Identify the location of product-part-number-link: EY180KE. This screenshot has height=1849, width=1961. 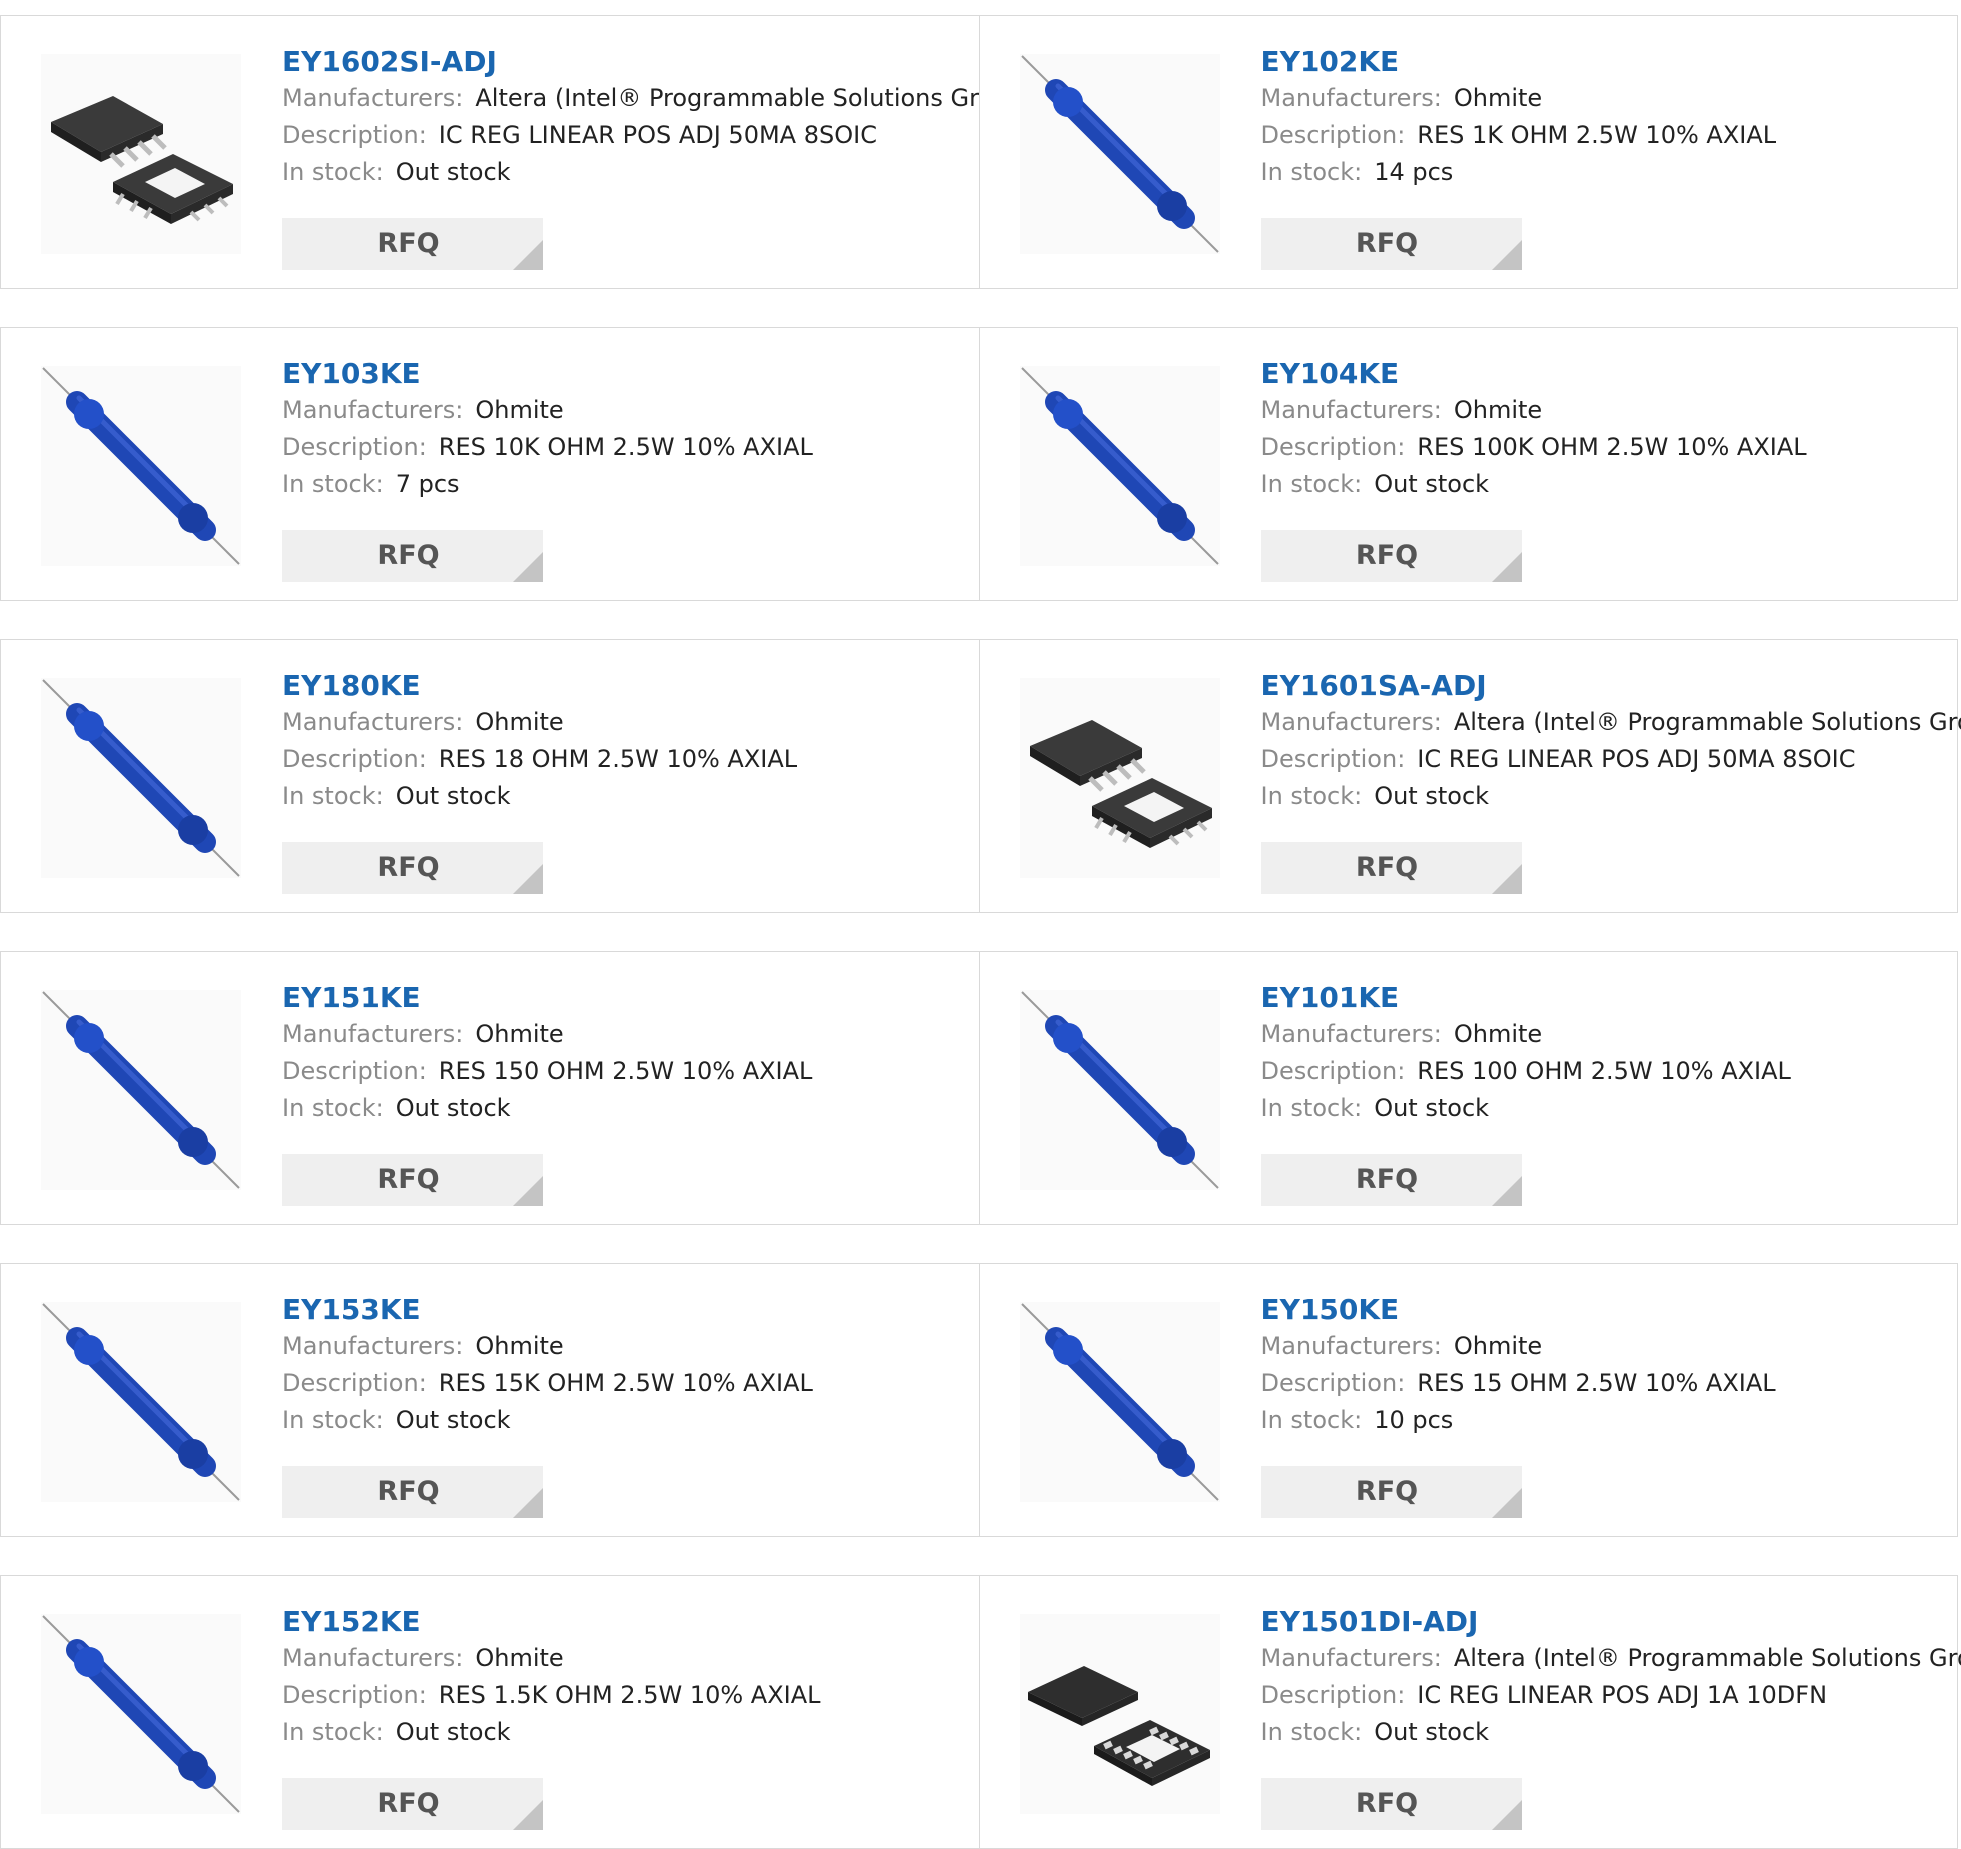
(351, 686).